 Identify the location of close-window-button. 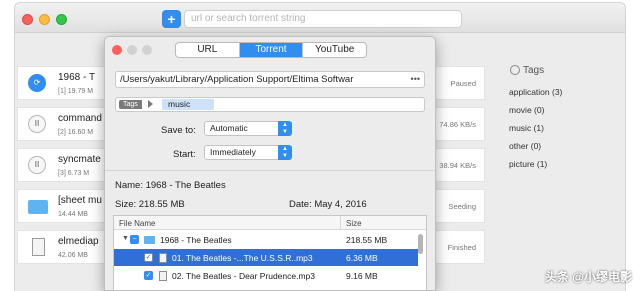
(27, 19).